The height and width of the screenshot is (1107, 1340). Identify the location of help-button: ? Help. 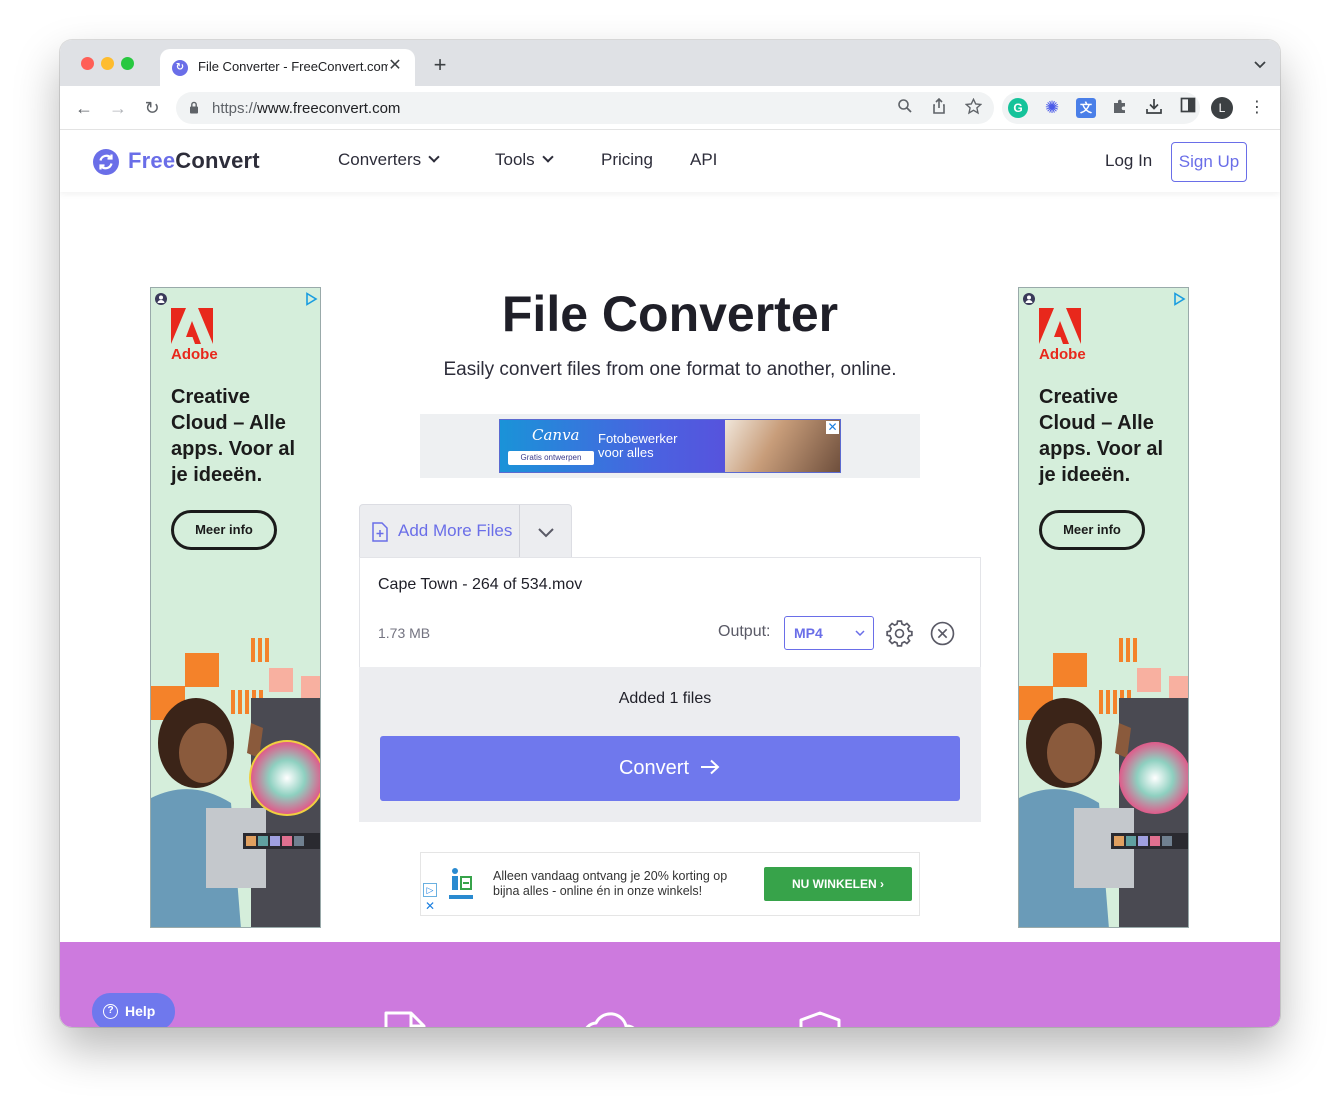
(133, 1010).